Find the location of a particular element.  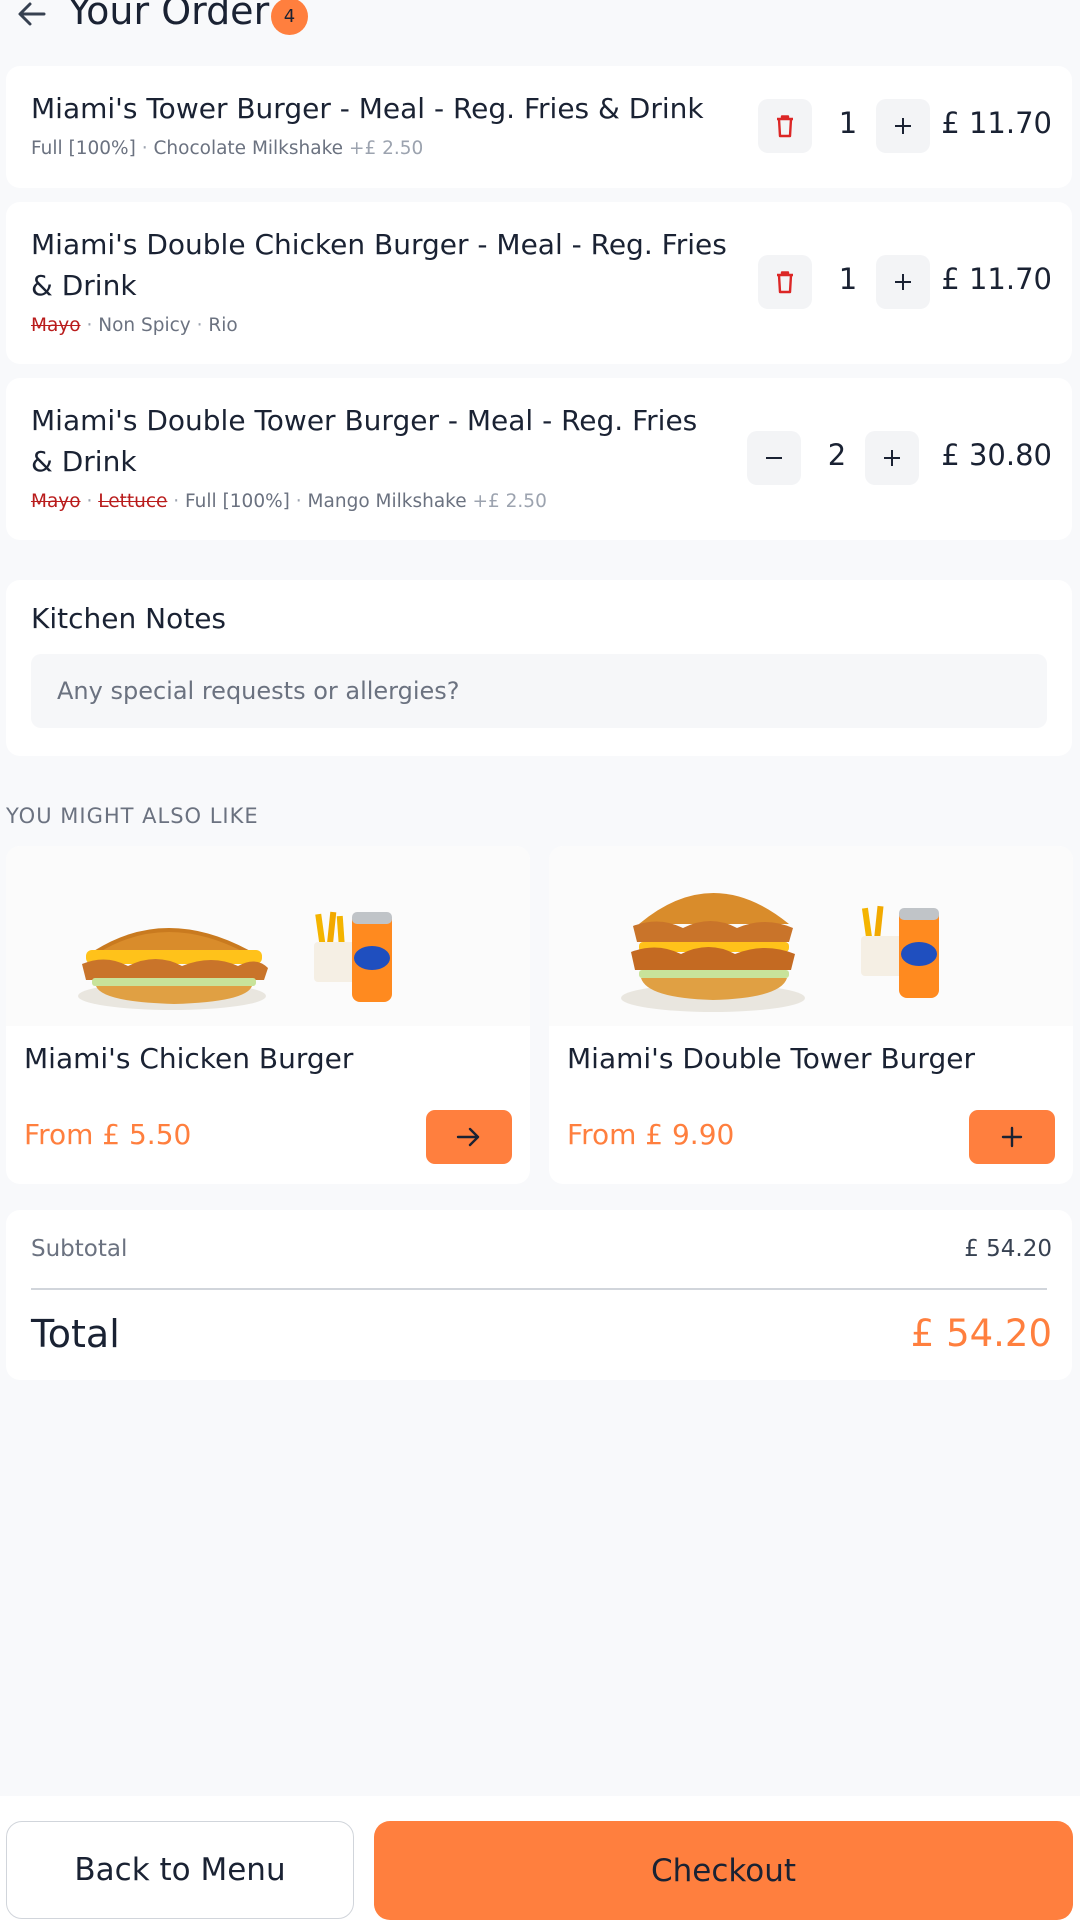

item-options: Mayo · Non Spicy · Rio is located at coordinates (134, 325).